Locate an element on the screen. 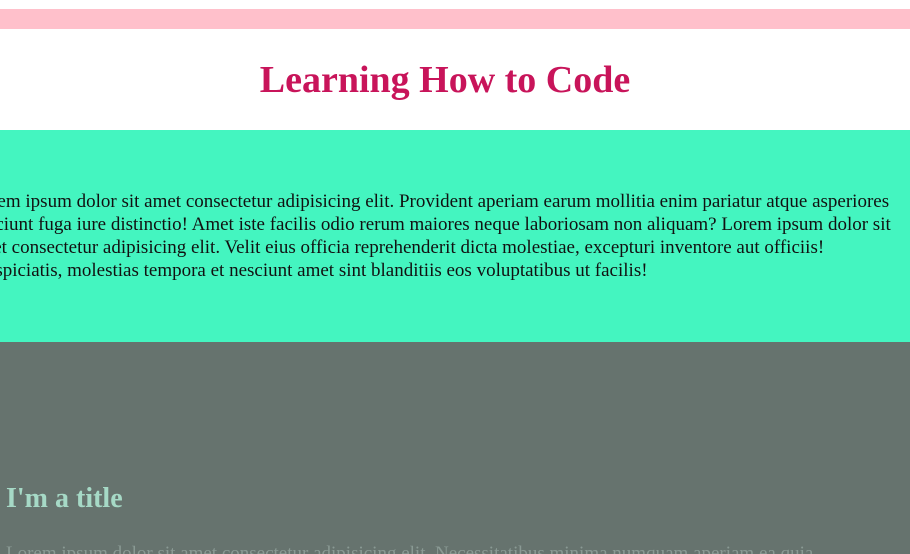  page-title: Learning How to Code is located at coordinates (445, 80).